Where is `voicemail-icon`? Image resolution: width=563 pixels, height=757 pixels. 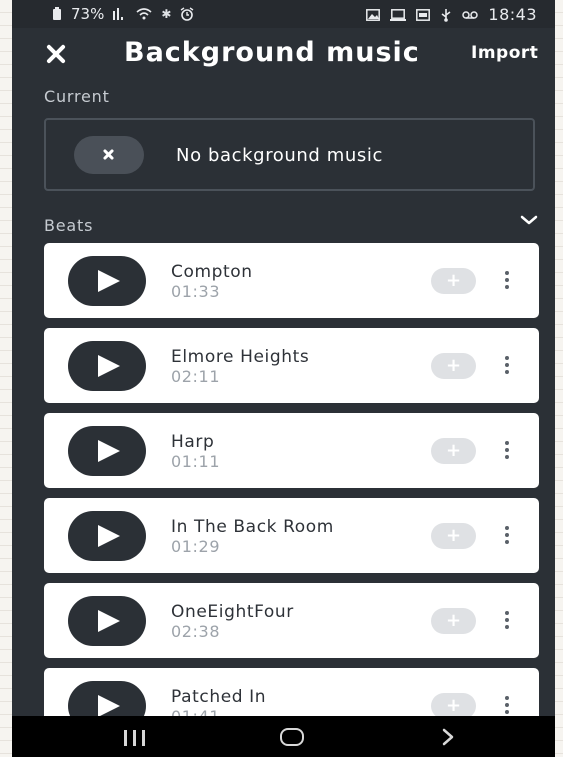
voicemail-icon is located at coordinates (470, 14).